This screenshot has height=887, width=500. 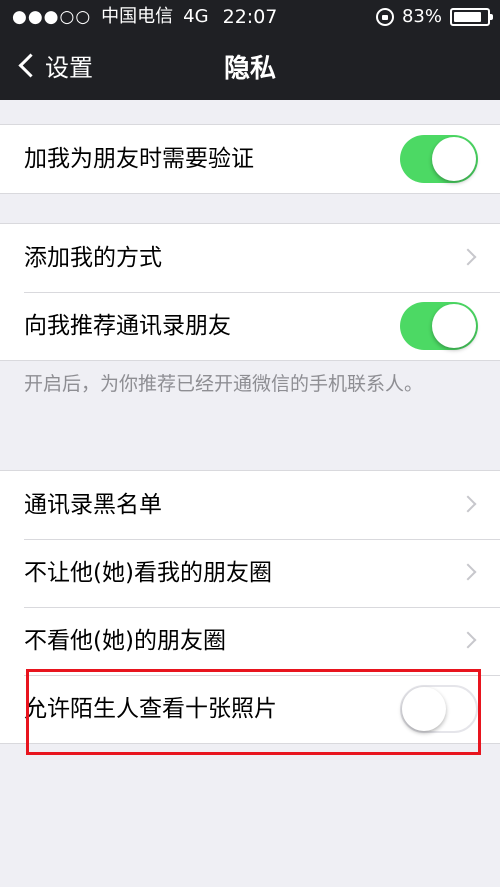 What do you see at coordinates (250, 17) in the screenshot?
I see `status-bar: ●●●○○ 中国电信 4G 22:07 83%` at bounding box center [250, 17].